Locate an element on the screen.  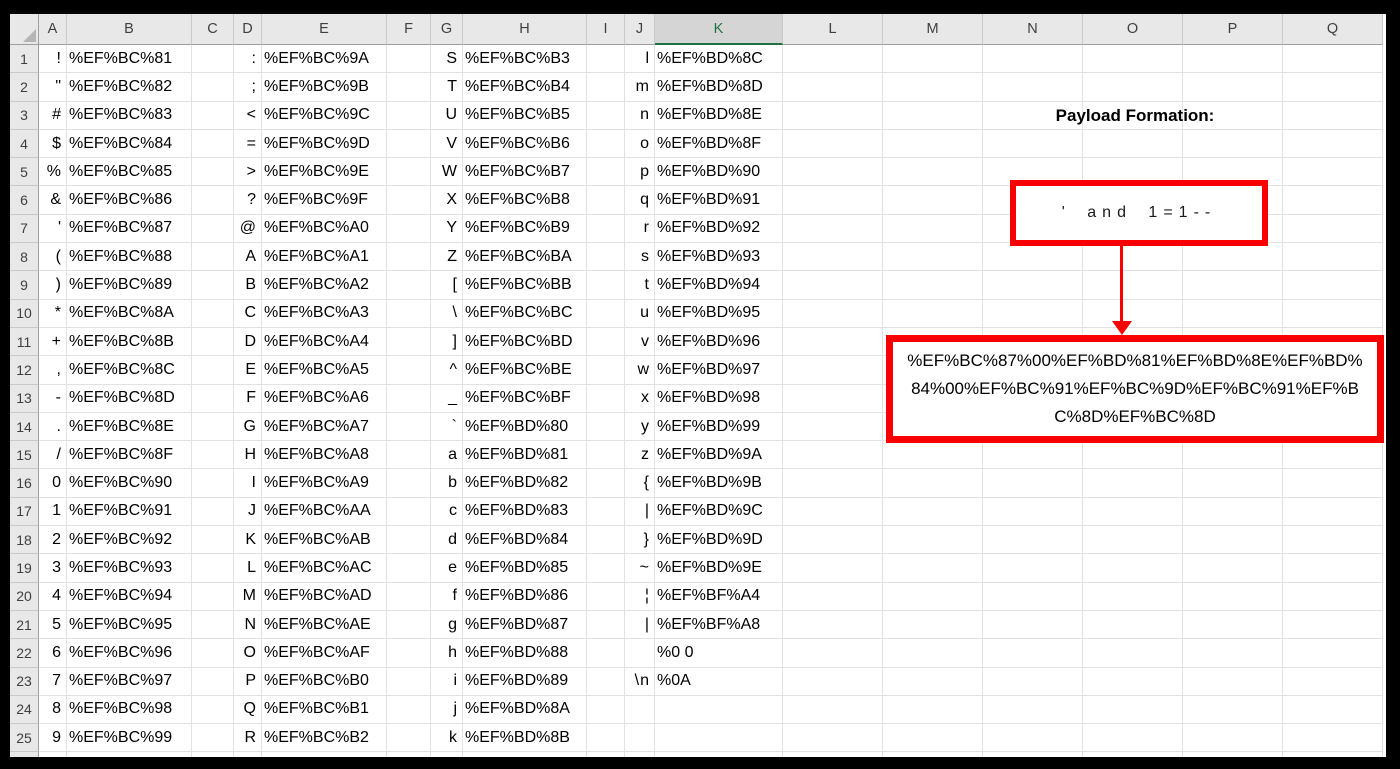
cell-j16: { is located at coordinates (640, 483).